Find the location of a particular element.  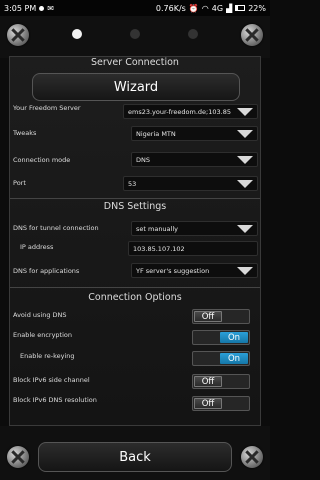

rekeying-toggle: On is located at coordinates (221, 358).